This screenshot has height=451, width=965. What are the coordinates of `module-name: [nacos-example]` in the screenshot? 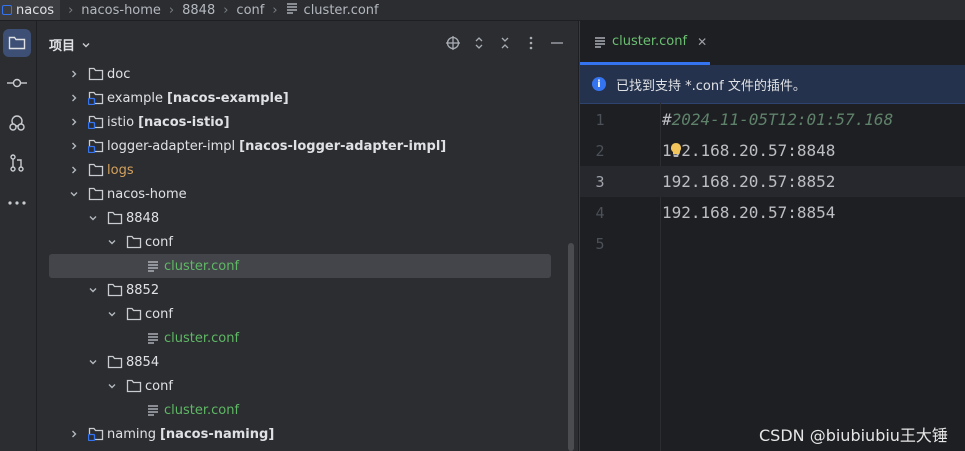 It's located at (227, 98).